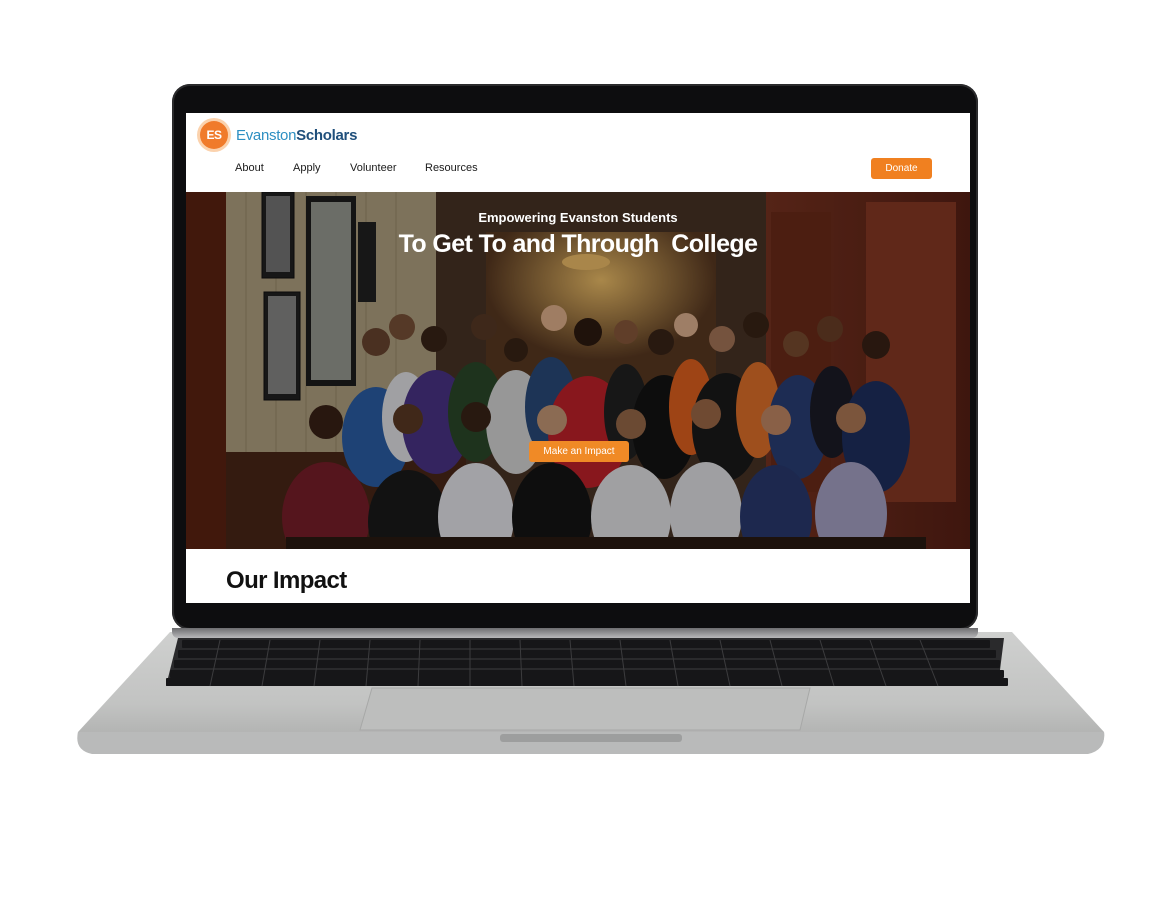 The width and height of the screenshot is (1152, 904). Describe the element at coordinates (327, 135) in the screenshot. I see `logo-text-bold: Scholars` at that location.